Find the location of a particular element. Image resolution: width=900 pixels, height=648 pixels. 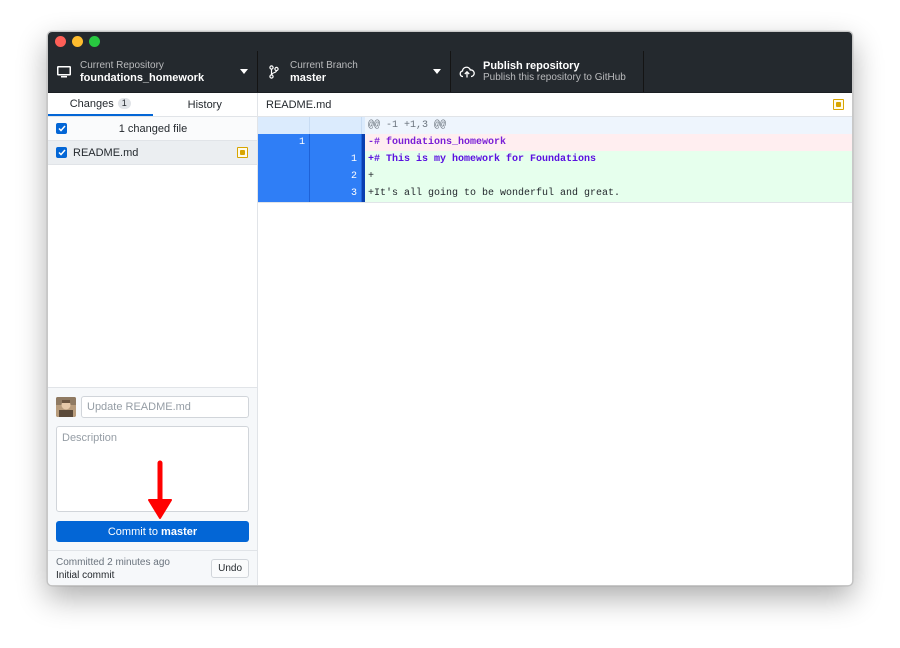

diff-line-text: -# foundations_homework is located at coordinates (437, 142).